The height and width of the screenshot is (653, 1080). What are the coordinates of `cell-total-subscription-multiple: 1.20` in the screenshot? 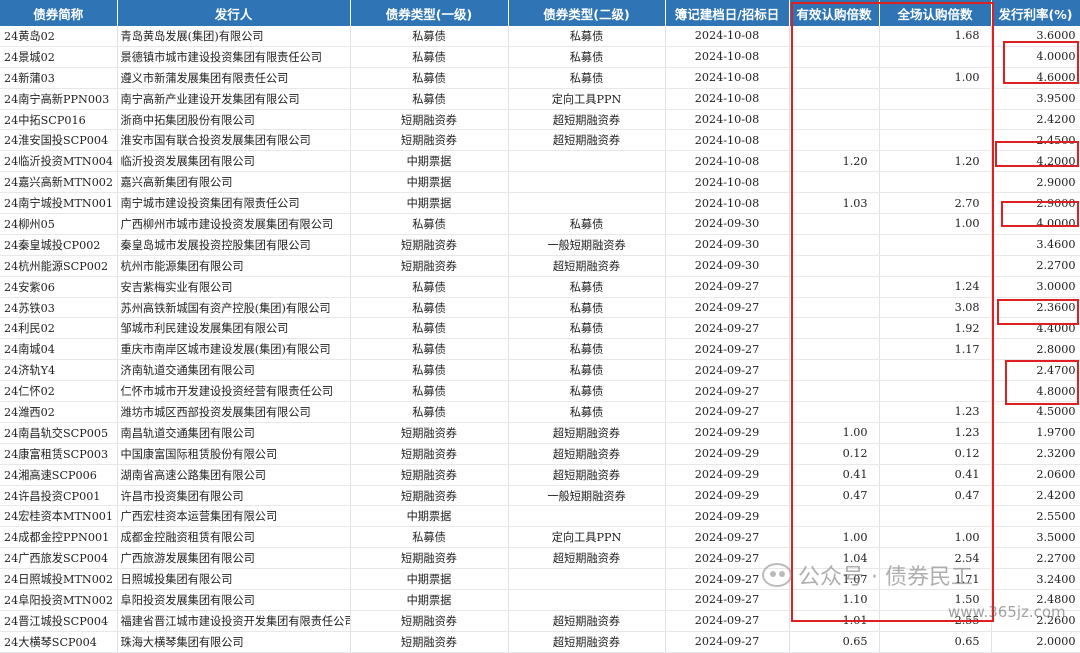 It's located at (935, 161).